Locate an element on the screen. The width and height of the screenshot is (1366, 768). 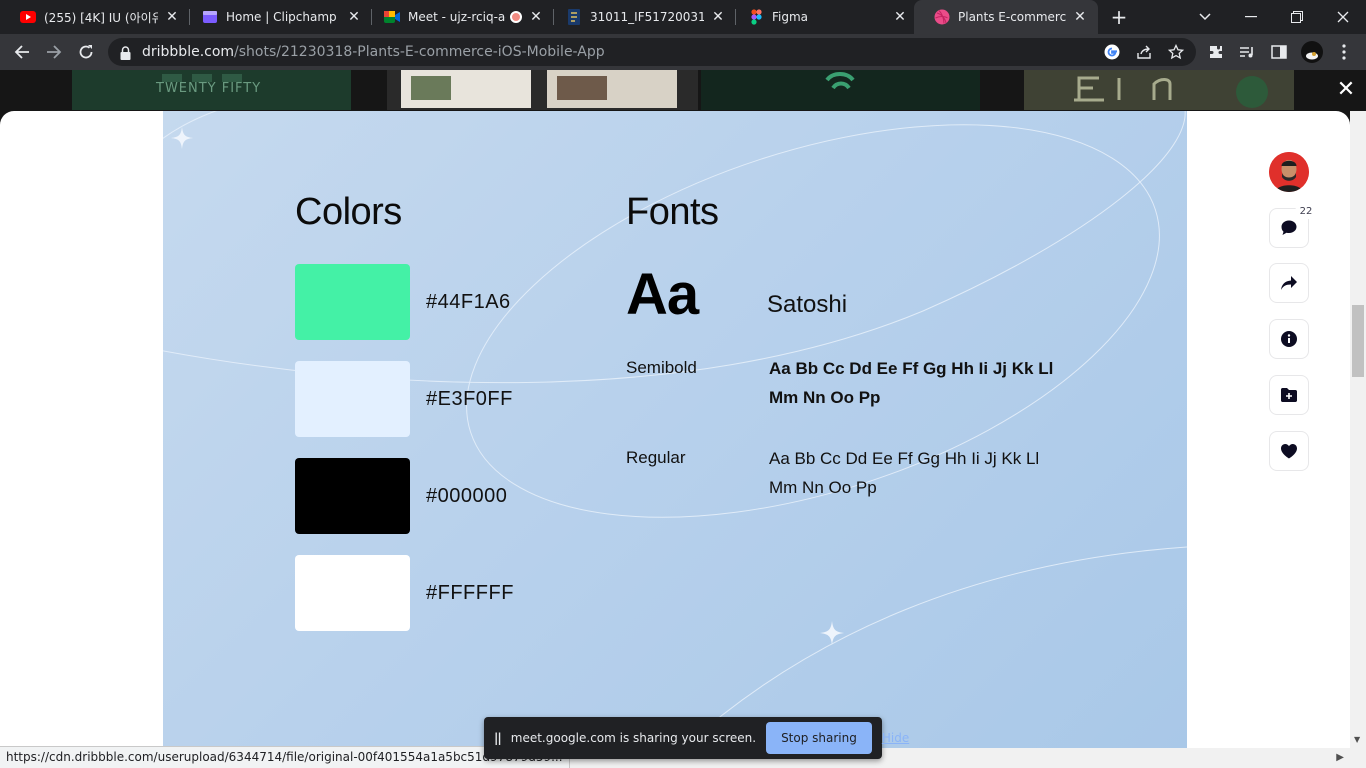
back-button is located at coordinates (22, 52).